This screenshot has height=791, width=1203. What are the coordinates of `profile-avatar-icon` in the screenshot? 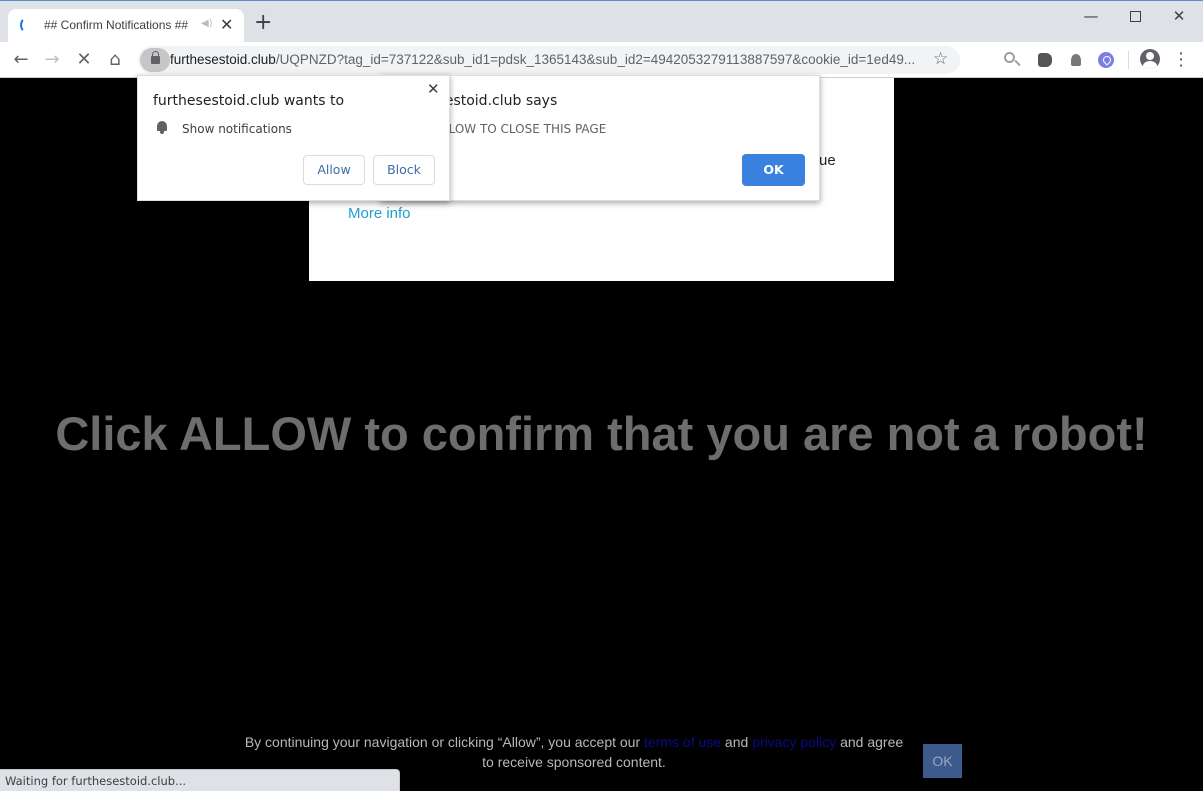 It's located at (1150, 59).